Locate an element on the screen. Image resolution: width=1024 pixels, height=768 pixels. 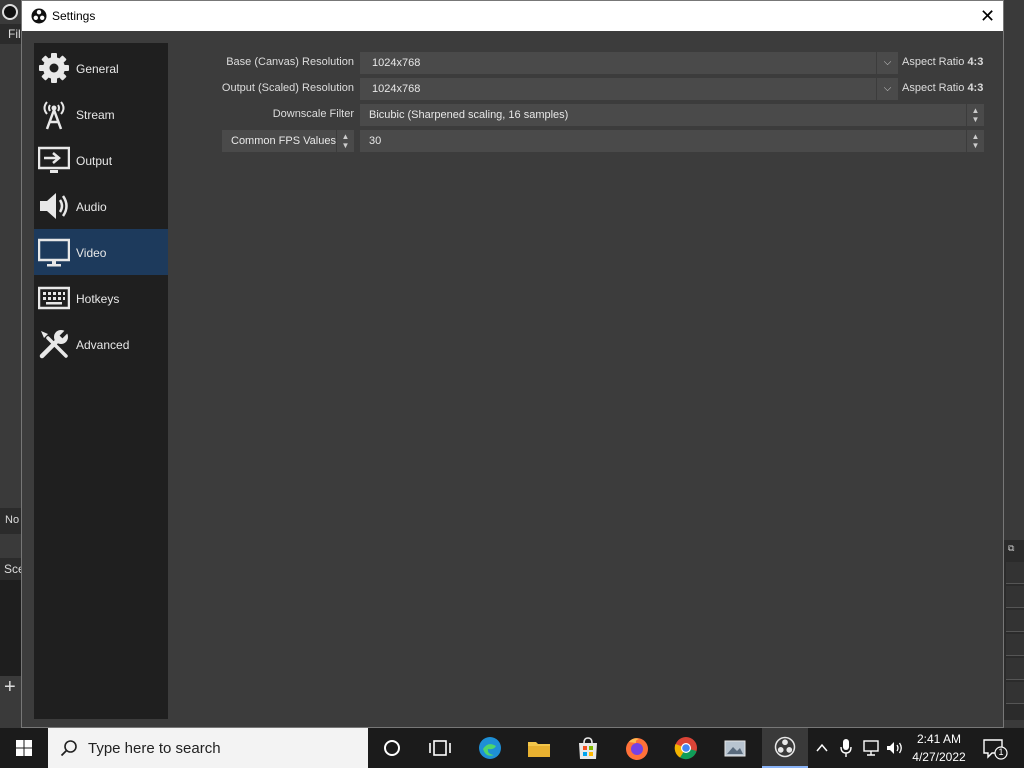
notification-count: 1 is located at coordinates (1001, 752).